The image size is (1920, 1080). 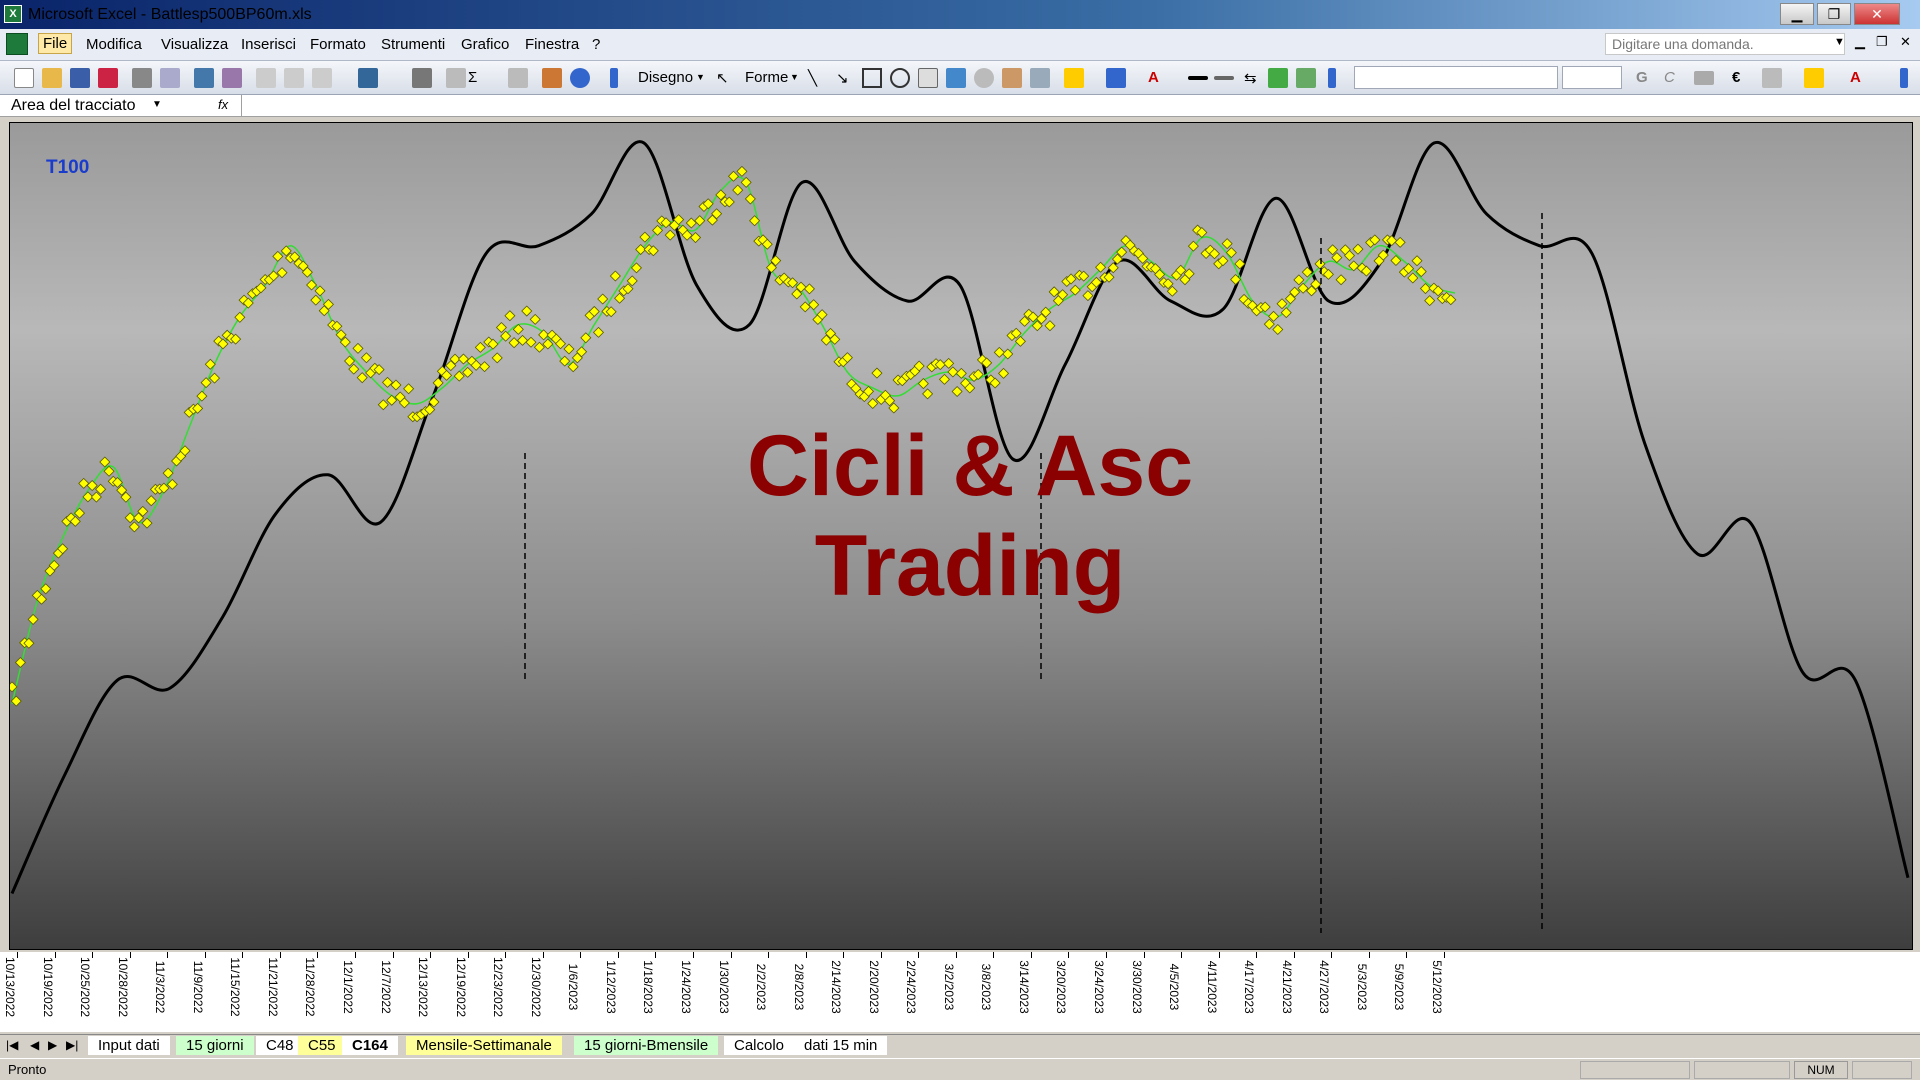 What do you see at coordinates (1814, 78) in the screenshot?
I see `fill-bucket-icon` at bounding box center [1814, 78].